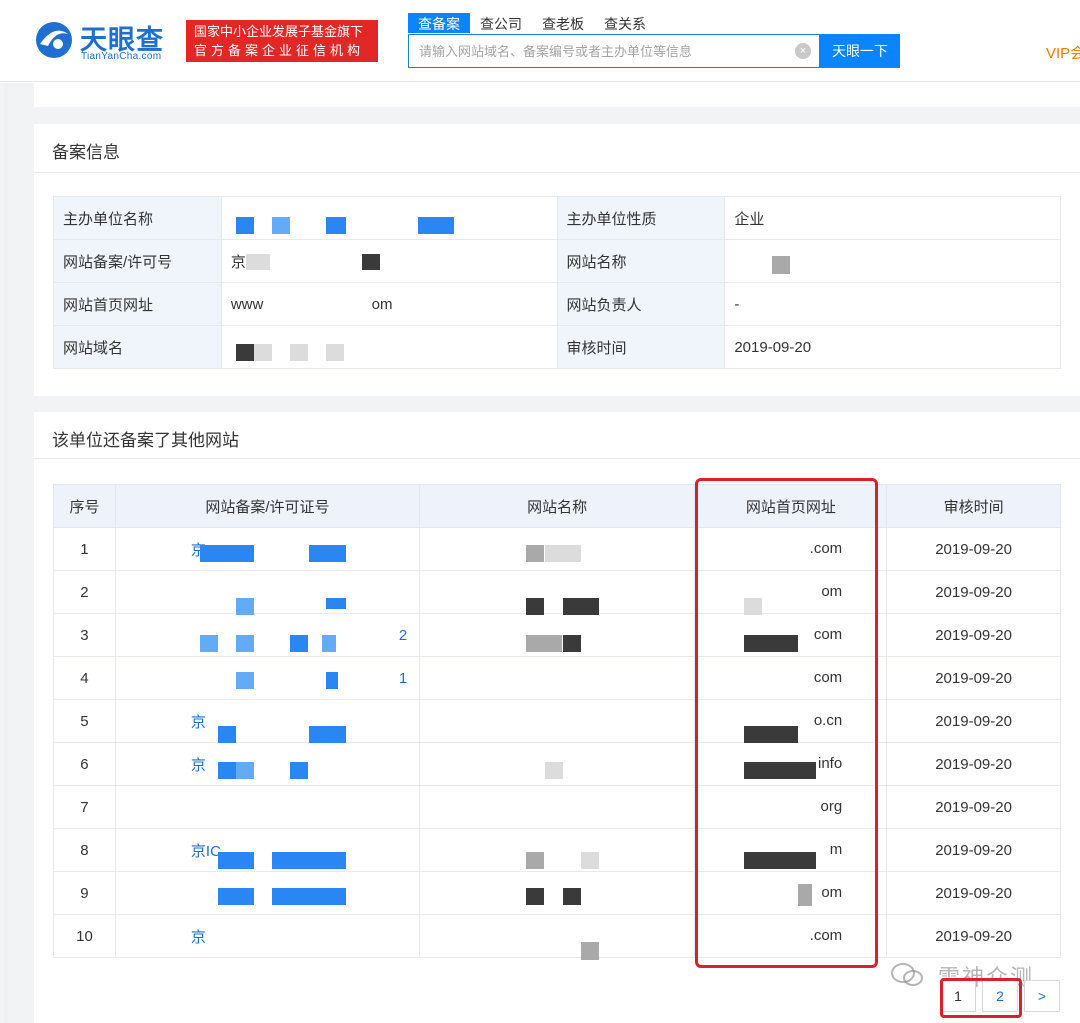 The height and width of the screenshot is (1023, 1080). What do you see at coordinates (267, 506) in the screenshot?
I see `column-header: 网站备案/许可证号` at bounding box center [267, 506].